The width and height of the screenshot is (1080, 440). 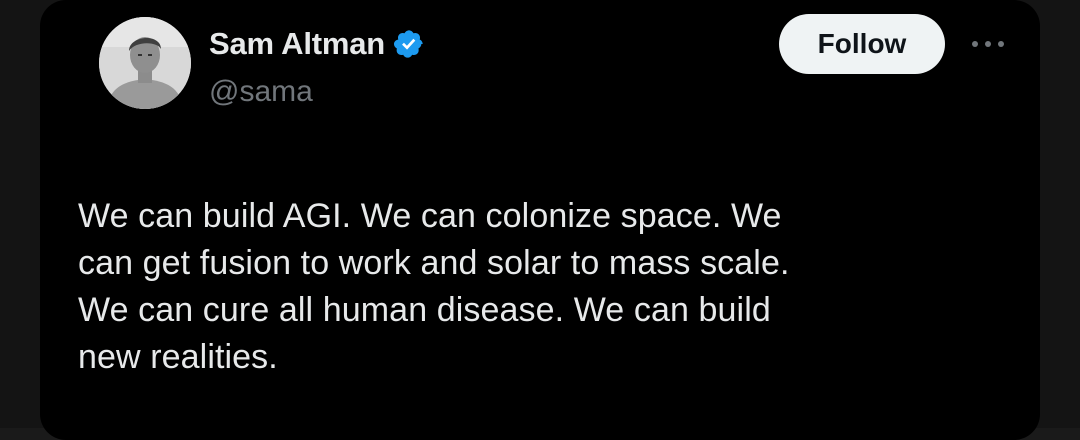 What do you see at coordinates (988, 44) in the screenshot?
I see `more-options-icon` at bounding box center [988, 44].